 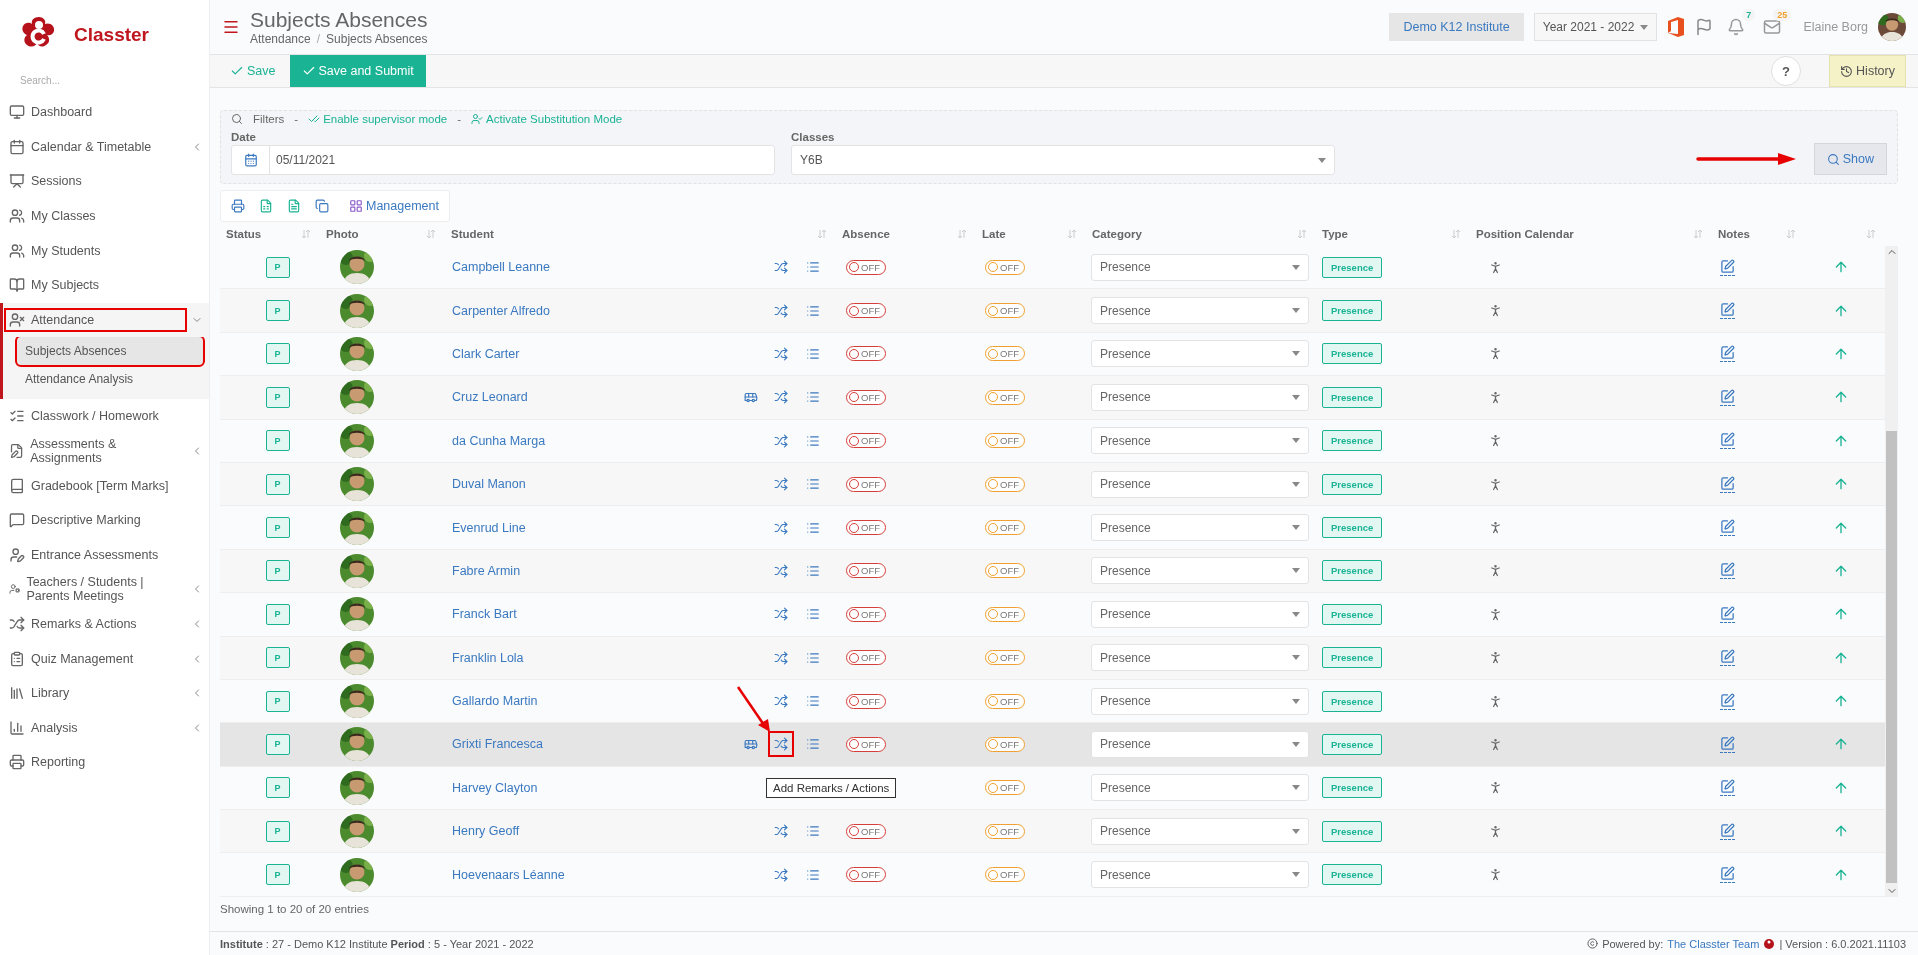 What do you see at coordinates (378, 119) in the screenshot?
I see `supervisor-mode-link: Enable supervisor mode` at bounding box center [378, 119].